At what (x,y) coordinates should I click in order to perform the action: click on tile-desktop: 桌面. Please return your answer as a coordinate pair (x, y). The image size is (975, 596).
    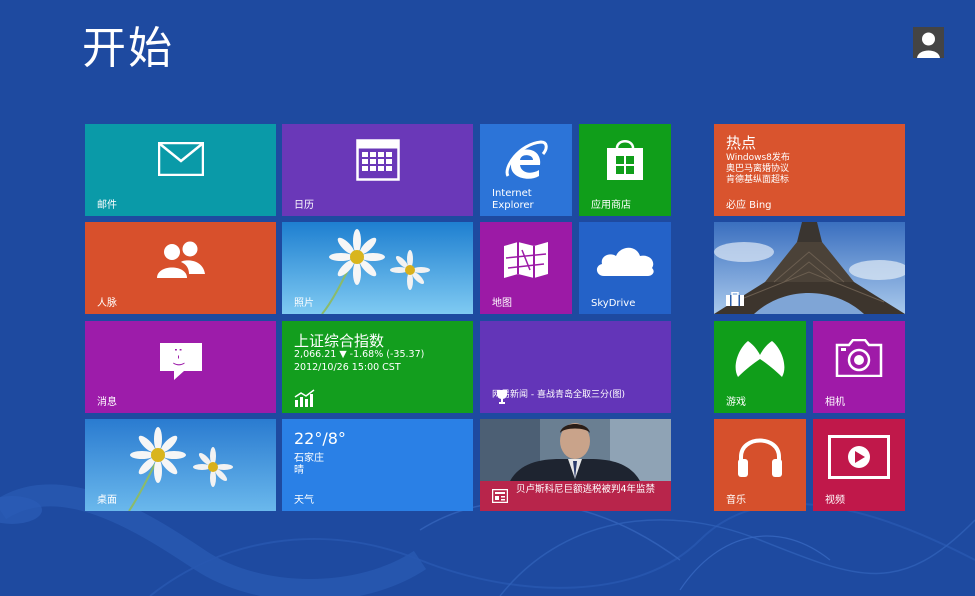
    Looking at the image, I should click on (180, 465).